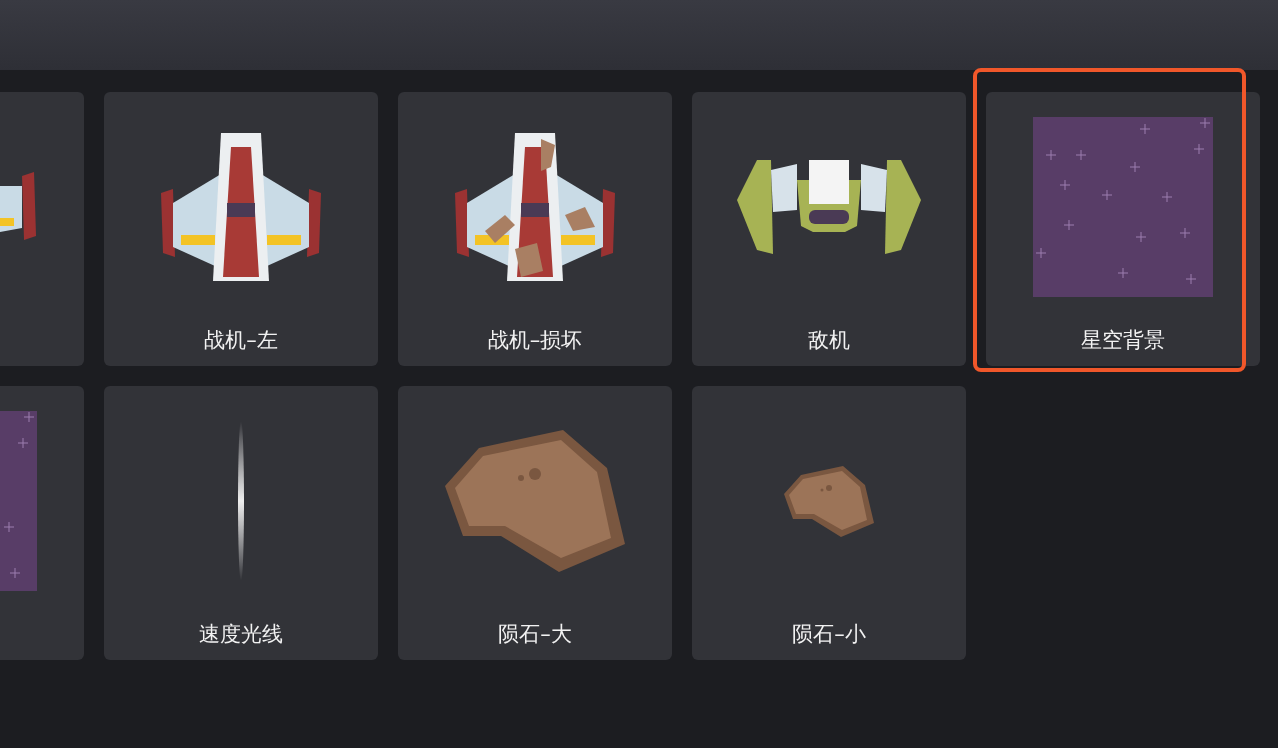  What do you see at coordinates (535, 634) in the screenshot?
I see `asset-label: 陨石–大` at bounding box center [535, 634].